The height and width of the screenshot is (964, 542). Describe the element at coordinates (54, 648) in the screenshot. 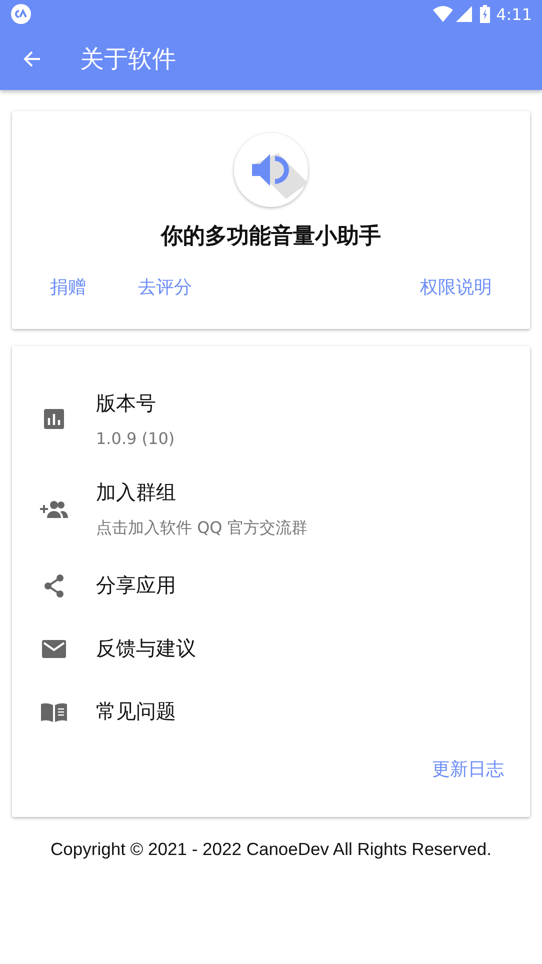

I see `mail-icon` at that location.